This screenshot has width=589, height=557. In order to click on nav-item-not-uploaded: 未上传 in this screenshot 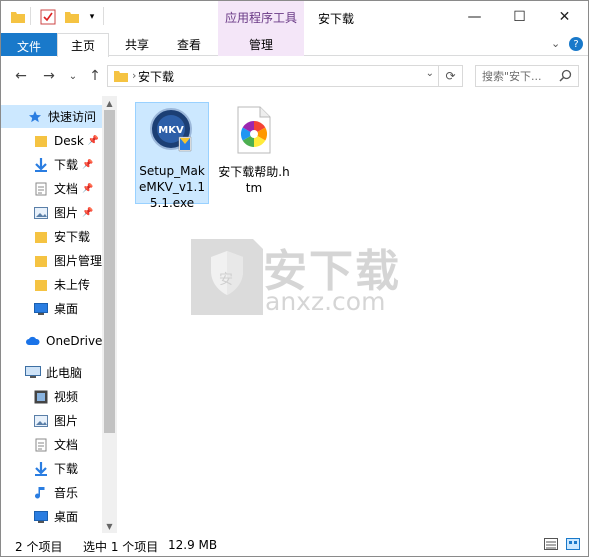, I will do `click(51, 284)`.